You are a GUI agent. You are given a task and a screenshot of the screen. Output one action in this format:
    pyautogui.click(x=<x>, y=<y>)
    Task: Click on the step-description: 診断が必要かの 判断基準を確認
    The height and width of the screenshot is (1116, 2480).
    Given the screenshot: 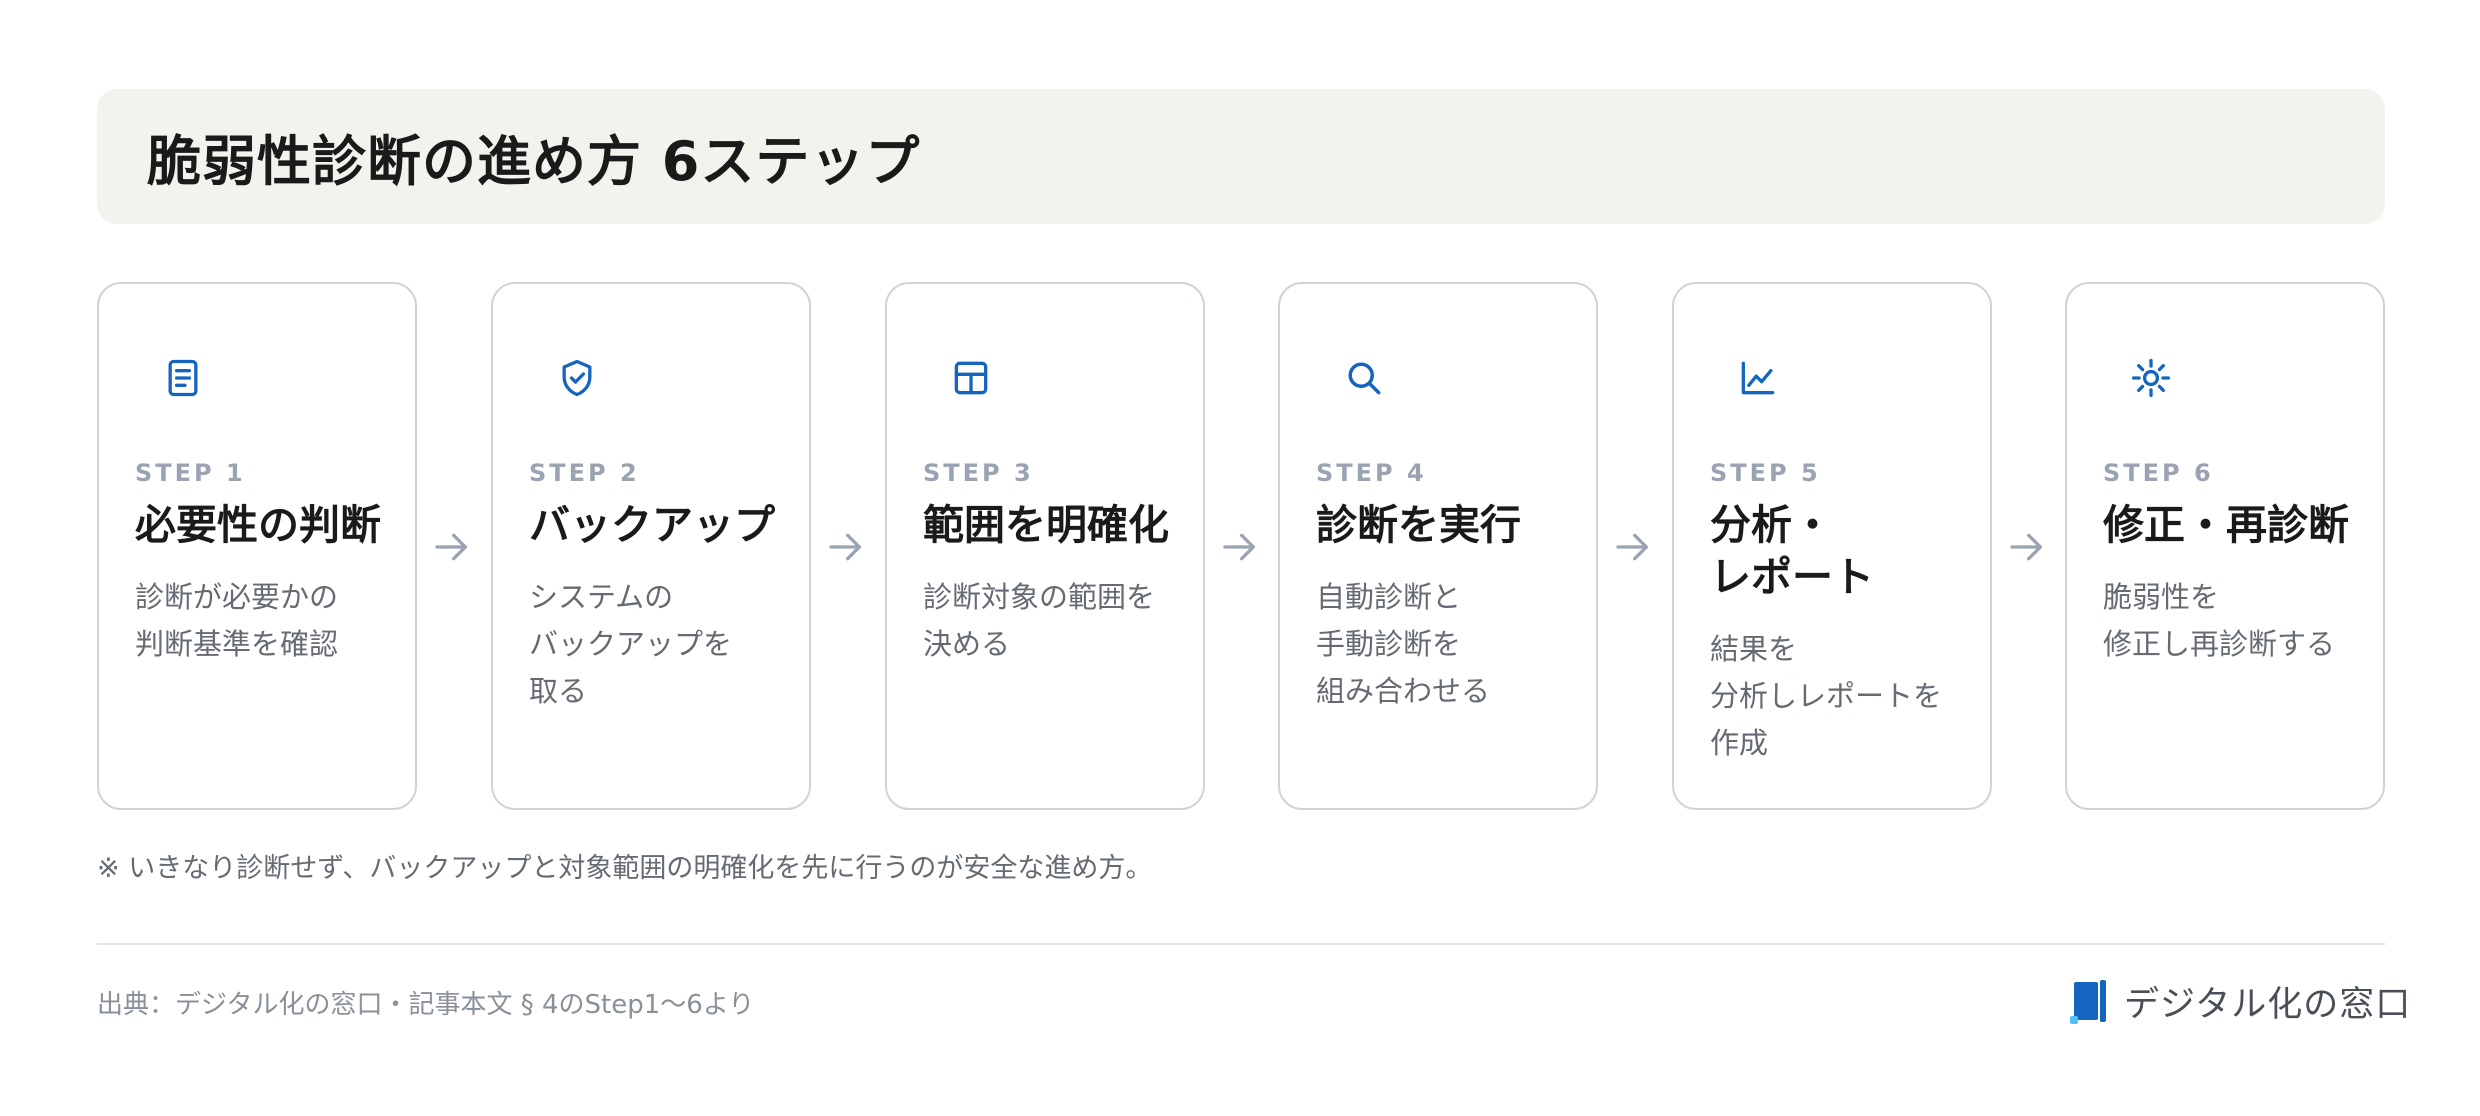 What is the action you would take?
    pyautogui.click(x=237, y=620)
    